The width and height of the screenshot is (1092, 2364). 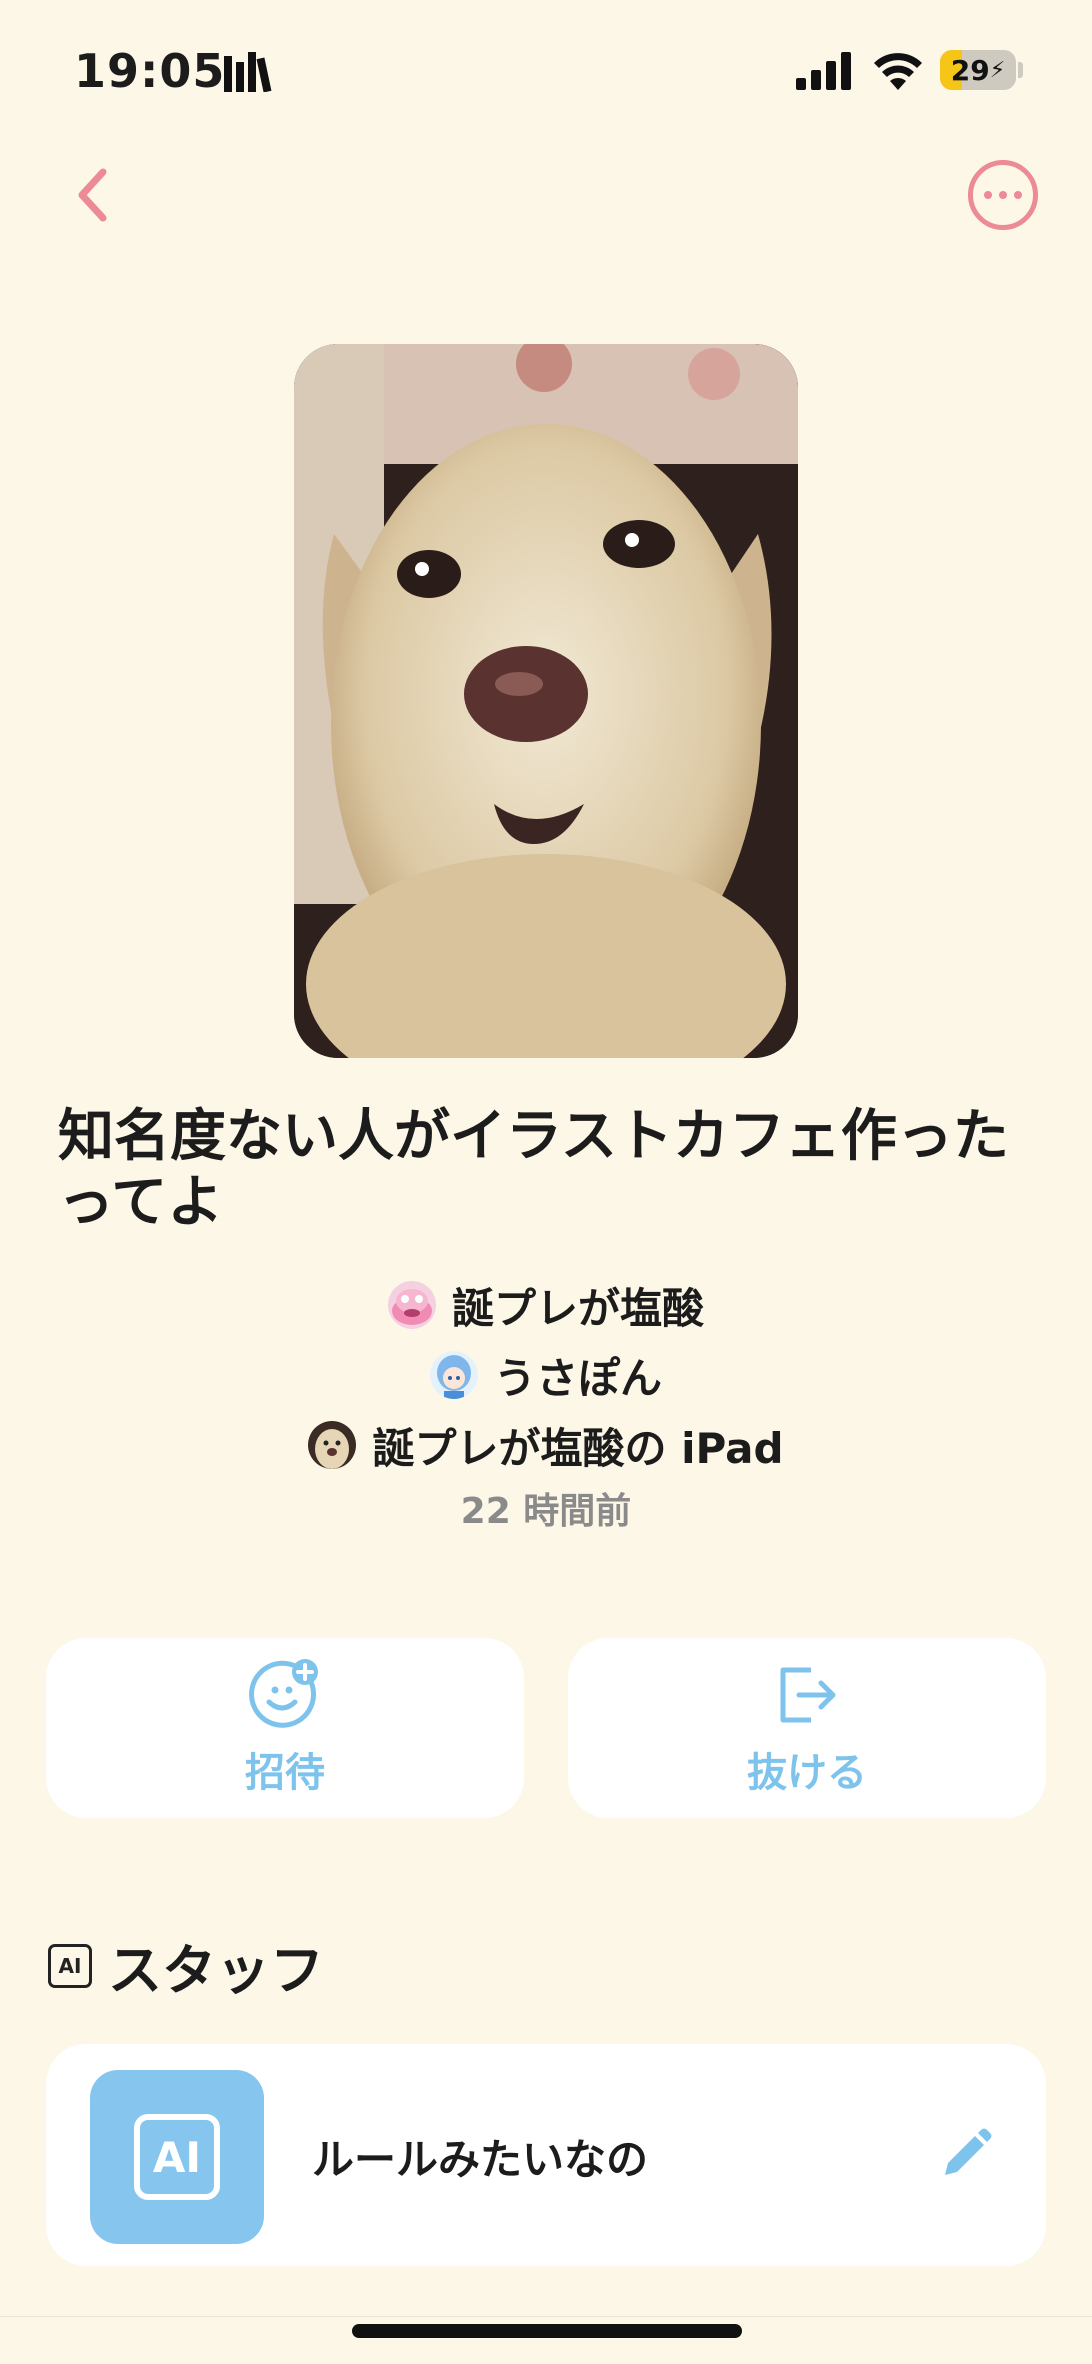 I want to click on invite-label: 招待, so click(x=285, y=1773).